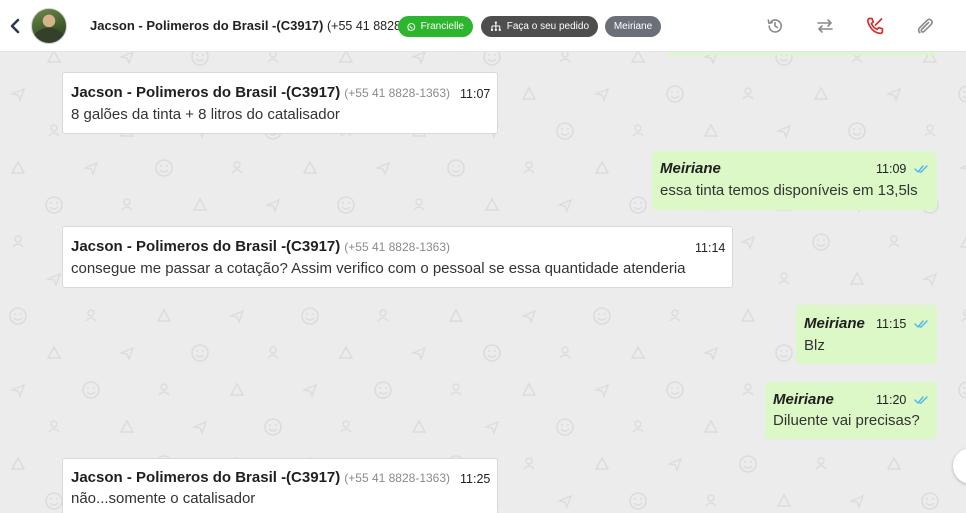 This screenshot has width=966, height=513. Describe the element at coordinates (834, 323) in the screenshot. I see `message-sender: Meiriane` at that location.